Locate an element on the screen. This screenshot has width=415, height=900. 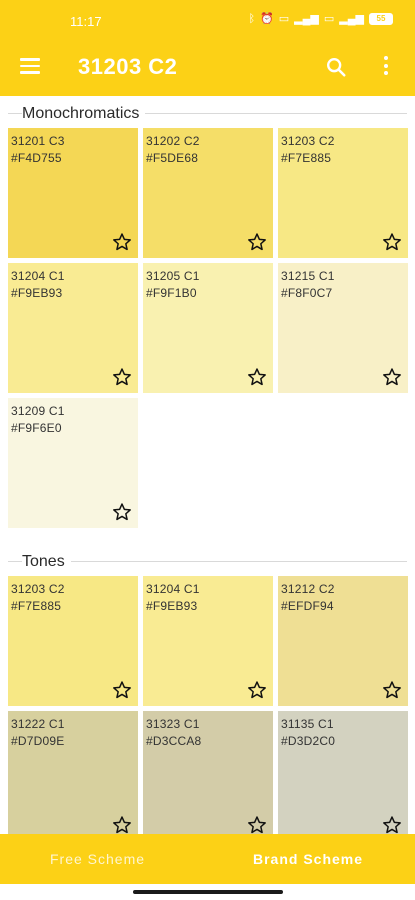
search-icon is located at coordinates (336, 67).